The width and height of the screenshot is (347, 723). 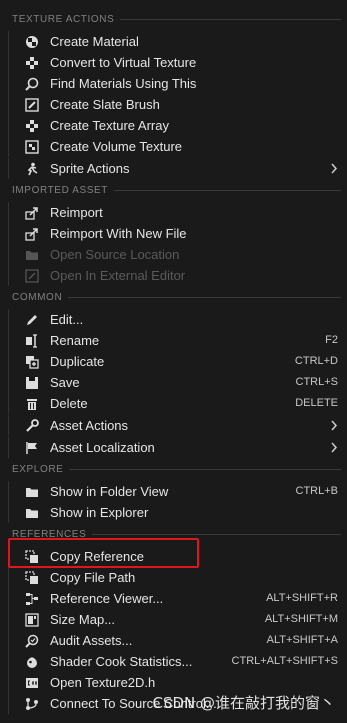 What do you see at coordinates (118, 275) in the screenshot?
I see `menu-item-label: Open In External Editor` at bounding box center [118, 275].